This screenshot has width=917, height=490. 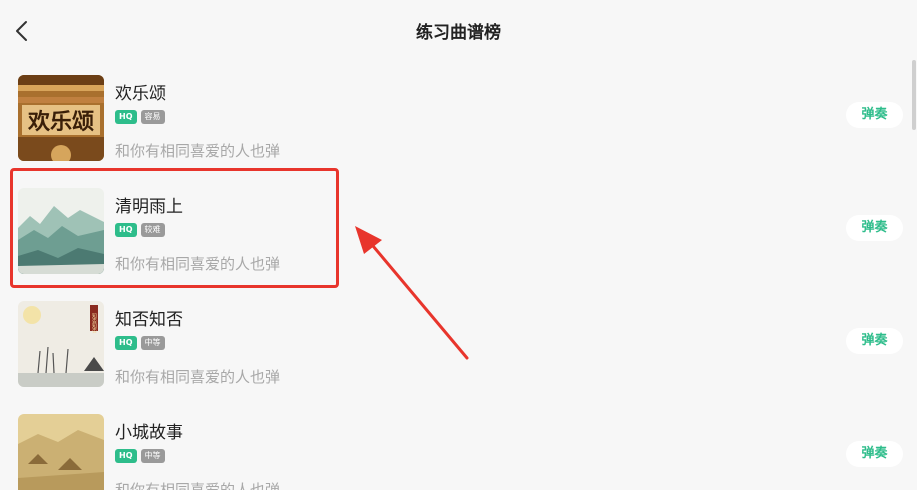 I want to click on song-badges: HQ 较难, so click(x=140, y=230).